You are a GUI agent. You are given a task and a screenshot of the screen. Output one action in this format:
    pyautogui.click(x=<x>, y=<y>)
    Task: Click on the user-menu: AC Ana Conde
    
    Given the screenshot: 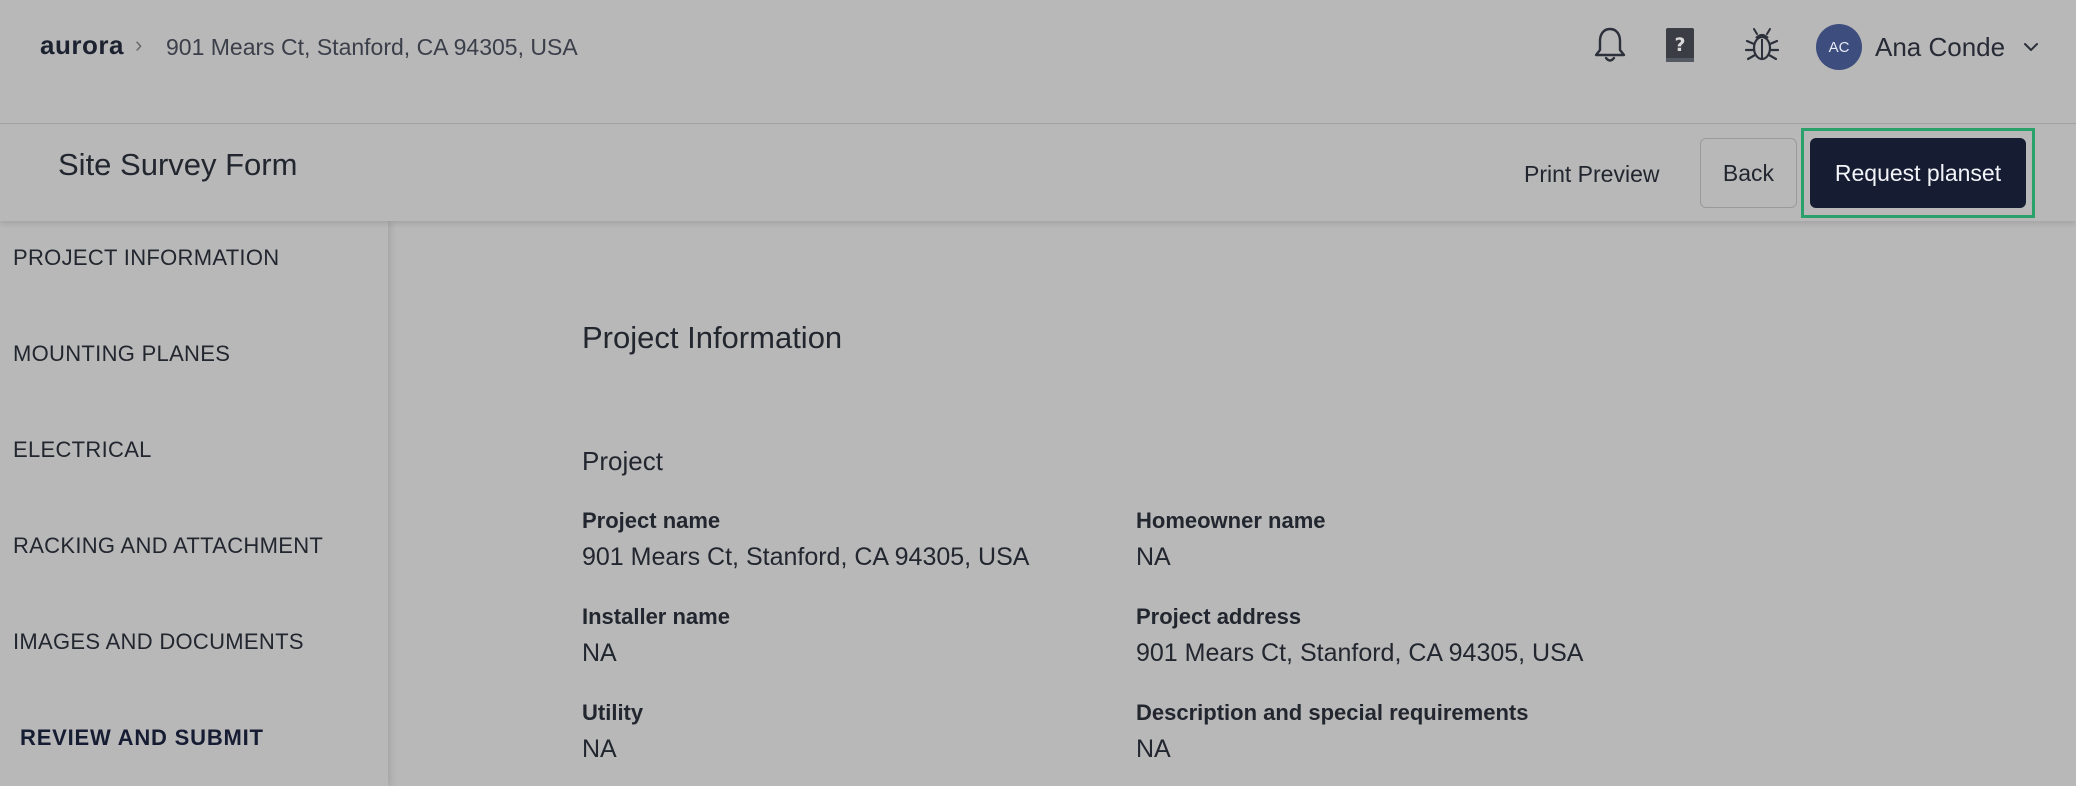 What is the action you would take?
    pyautogui.click(x=1927, y=47)
    